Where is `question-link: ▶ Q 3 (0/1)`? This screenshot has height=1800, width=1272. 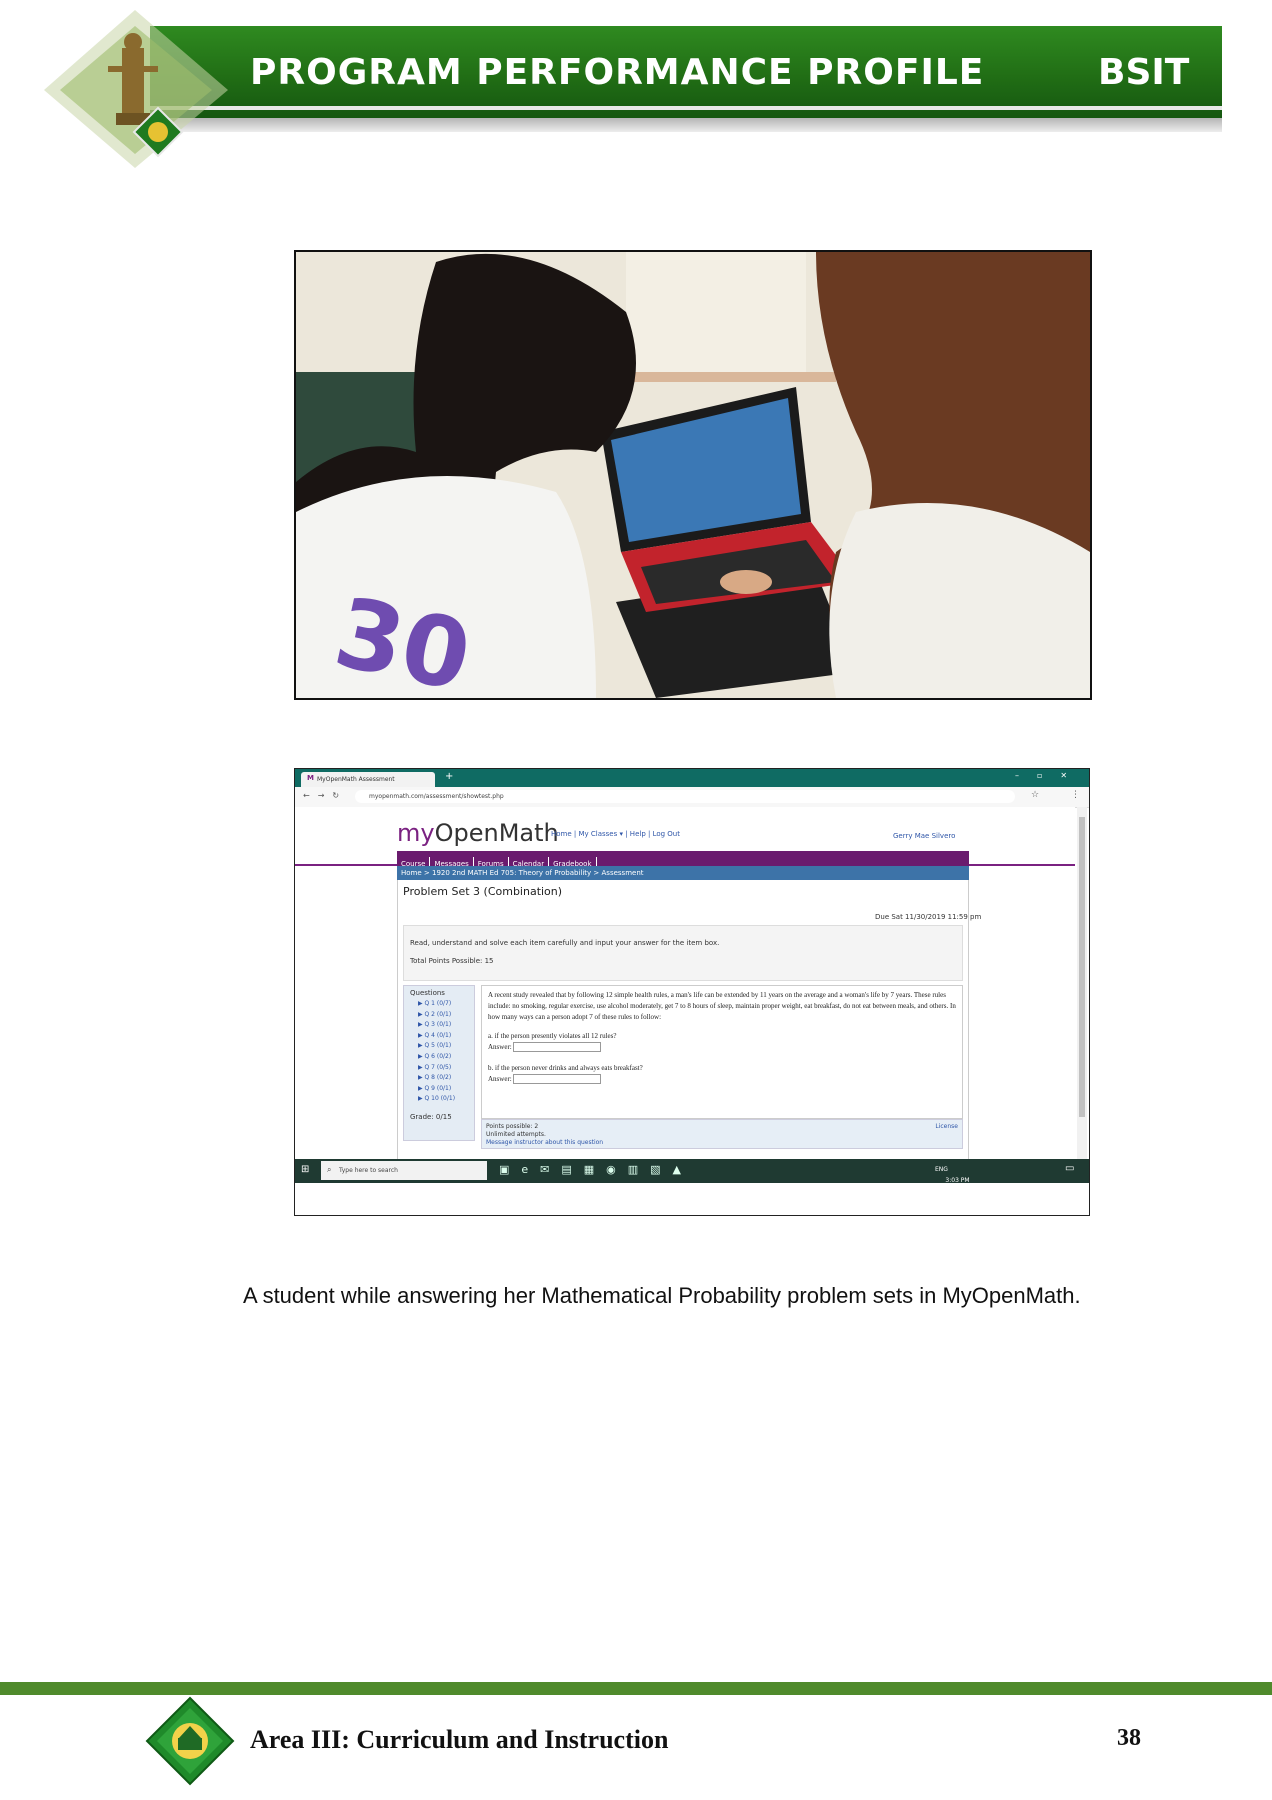
question-link: ▶ Q 3 (0/1) is located at coordinates (443, 1025).